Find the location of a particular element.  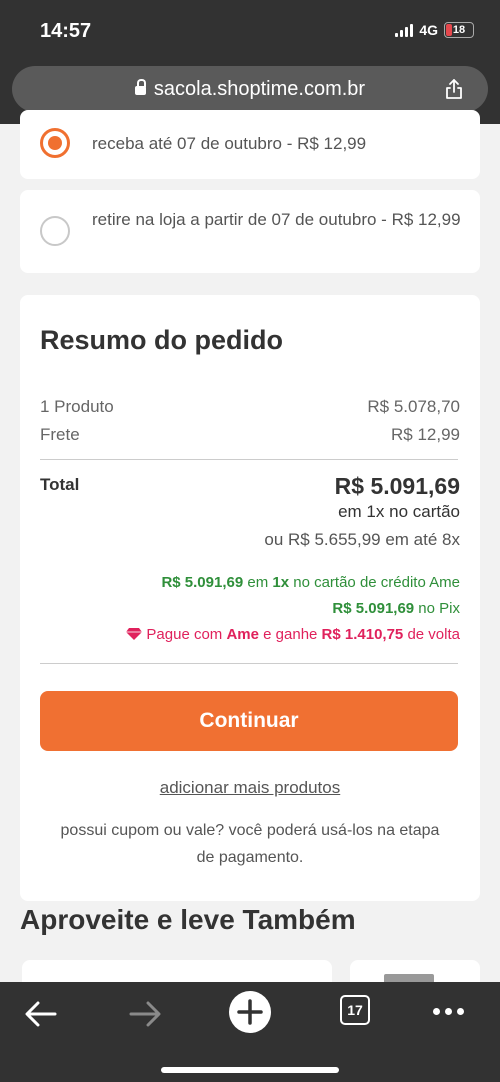

status-bar: 14:57 4G 18 is located at coordinates (250, 31).